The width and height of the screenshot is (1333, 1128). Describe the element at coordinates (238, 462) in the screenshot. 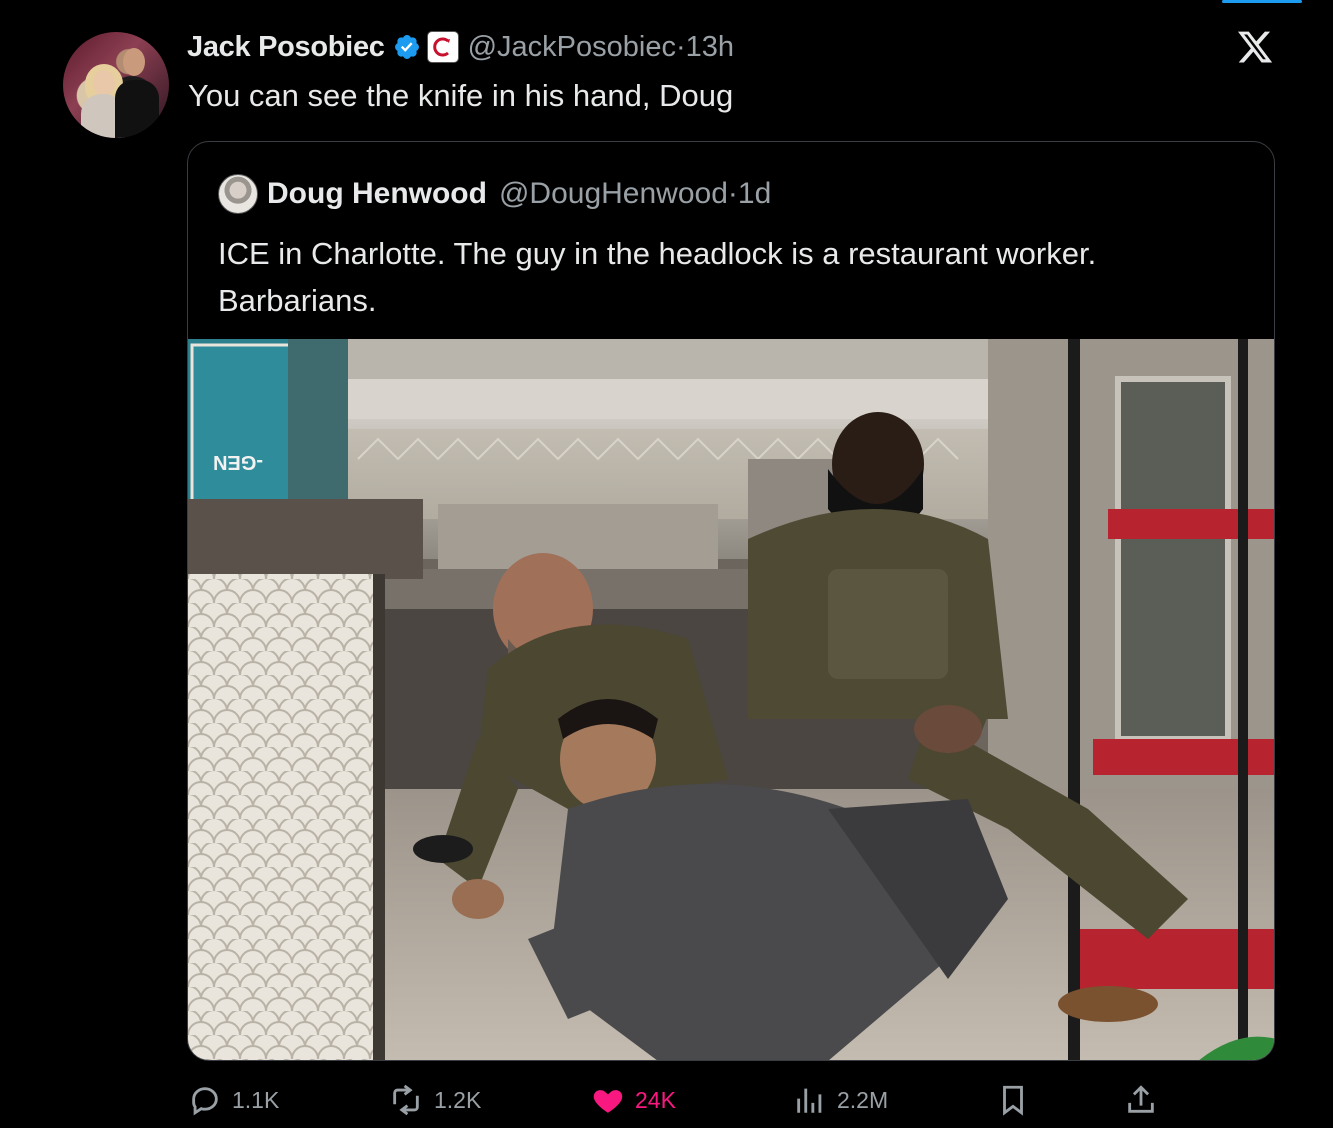

I see `photo-sign-text: -GEN` at that location.